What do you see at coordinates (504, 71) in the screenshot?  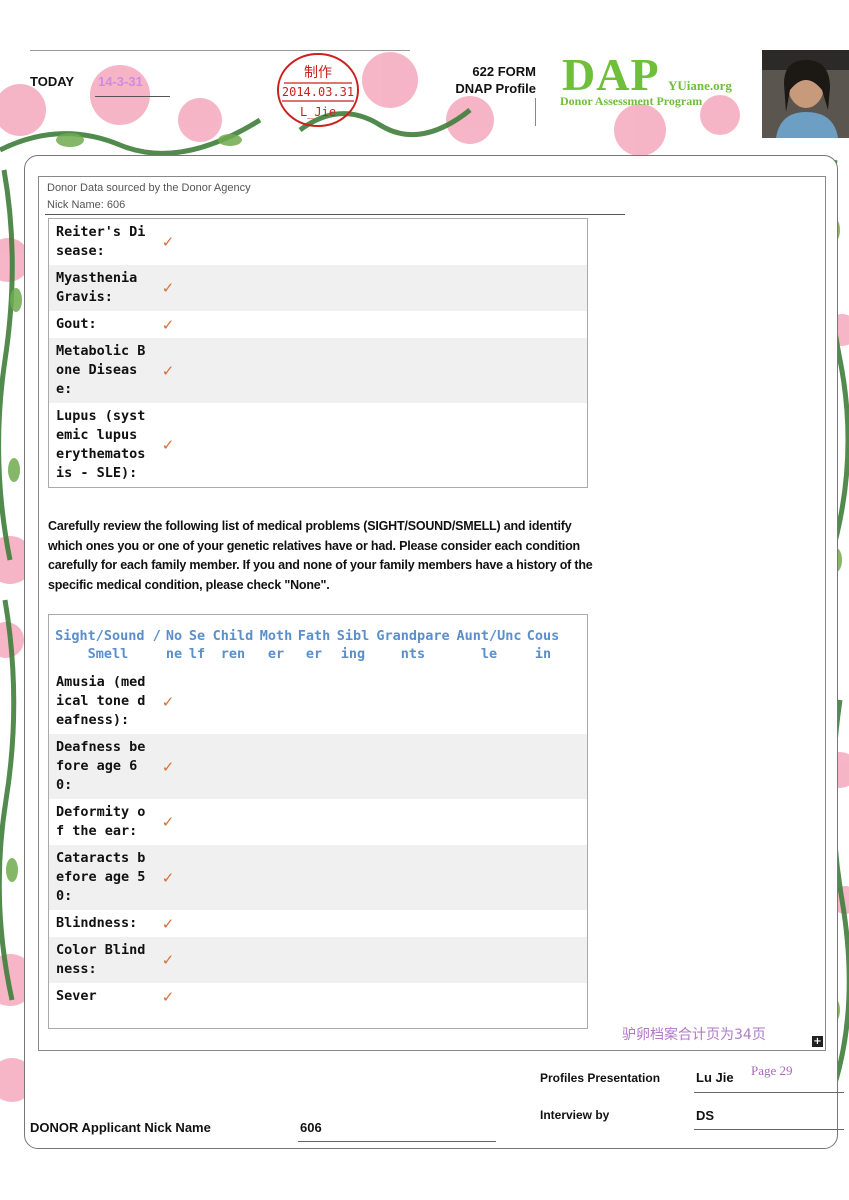 I see `form-number: 622 FORM` at bounding box center [504, 71].